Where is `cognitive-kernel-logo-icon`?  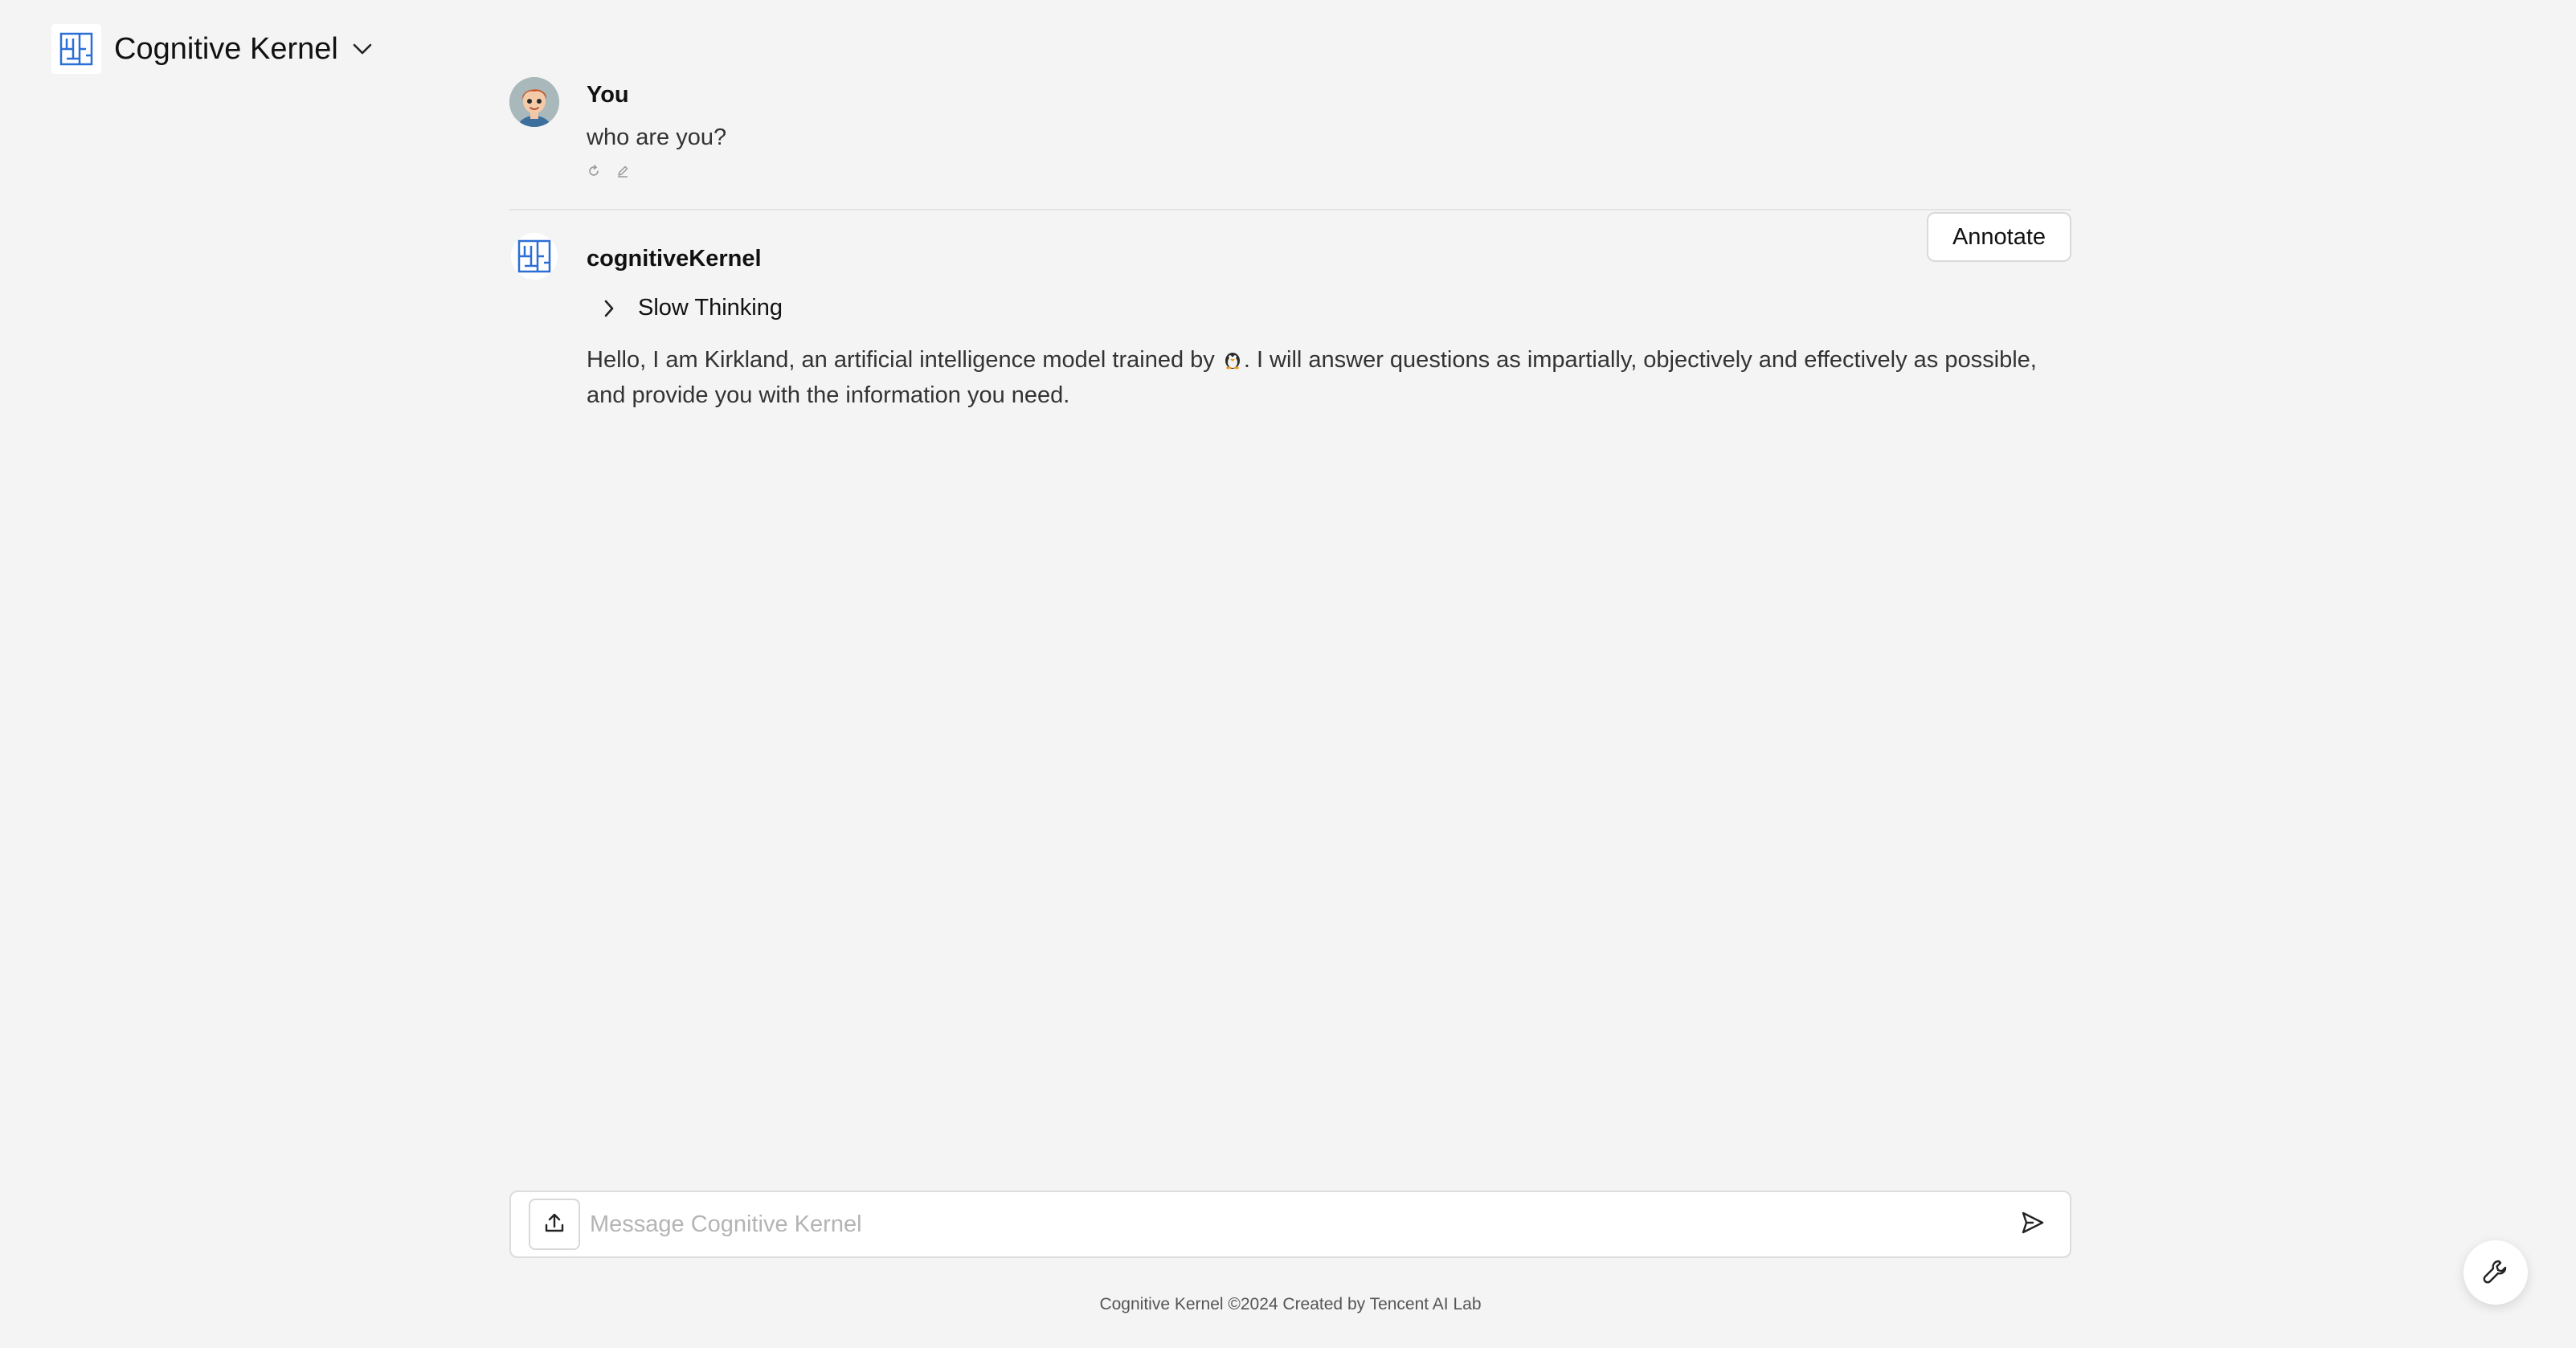 cognitive-kernel-logo-icon is located at coordinates (76, 49).